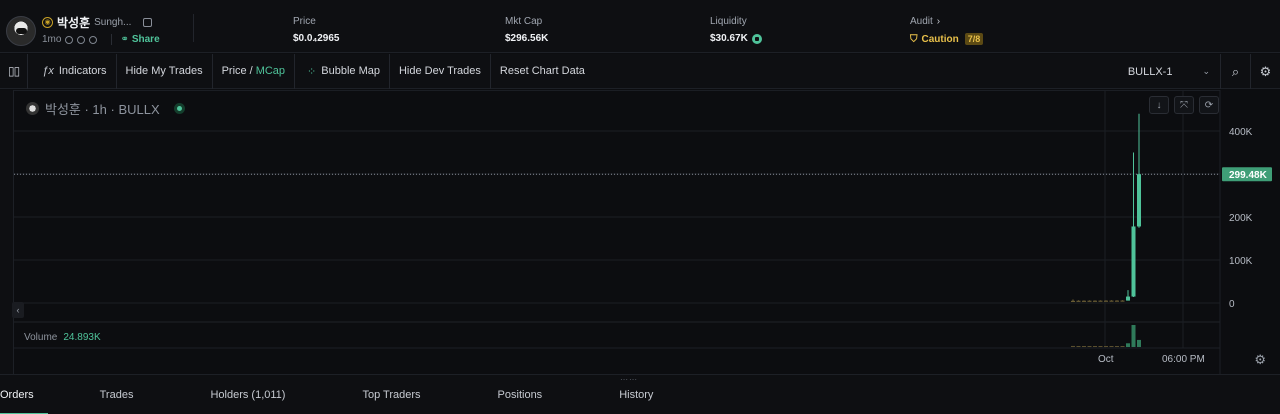 The image size is (1280, 414). Describe the element at coordinates (1241, 218) in the screenshot. I see `y-tick-label: 200K` at that location.